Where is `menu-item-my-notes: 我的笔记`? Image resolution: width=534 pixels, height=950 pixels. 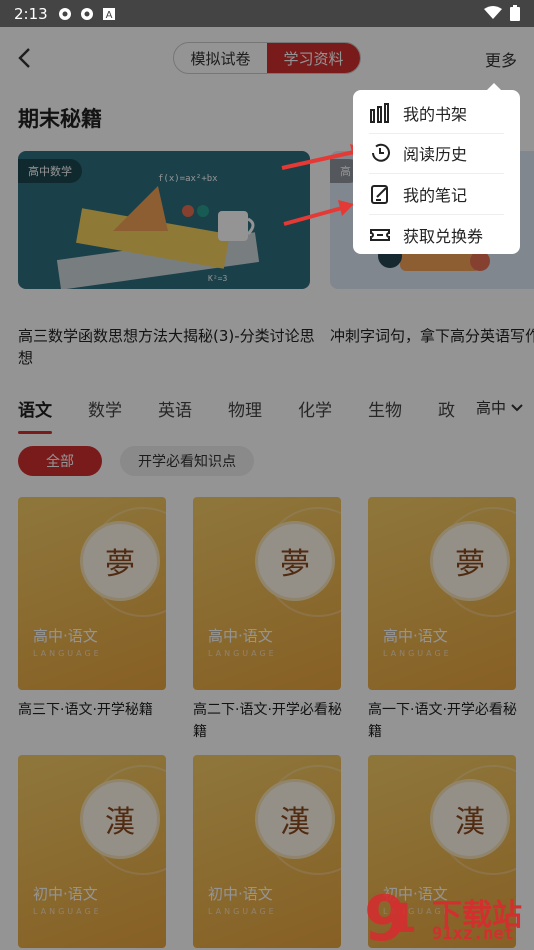 menu-item-my-notes: 我的笔记 is located at coordinates (436, 194).